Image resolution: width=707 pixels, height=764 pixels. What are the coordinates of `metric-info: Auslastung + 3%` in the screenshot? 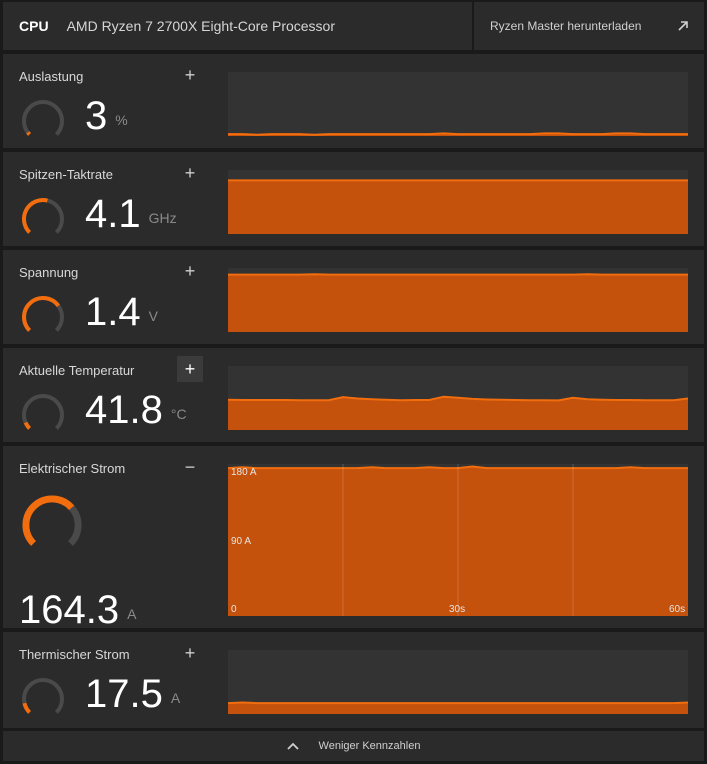 It's located at (107, 101).